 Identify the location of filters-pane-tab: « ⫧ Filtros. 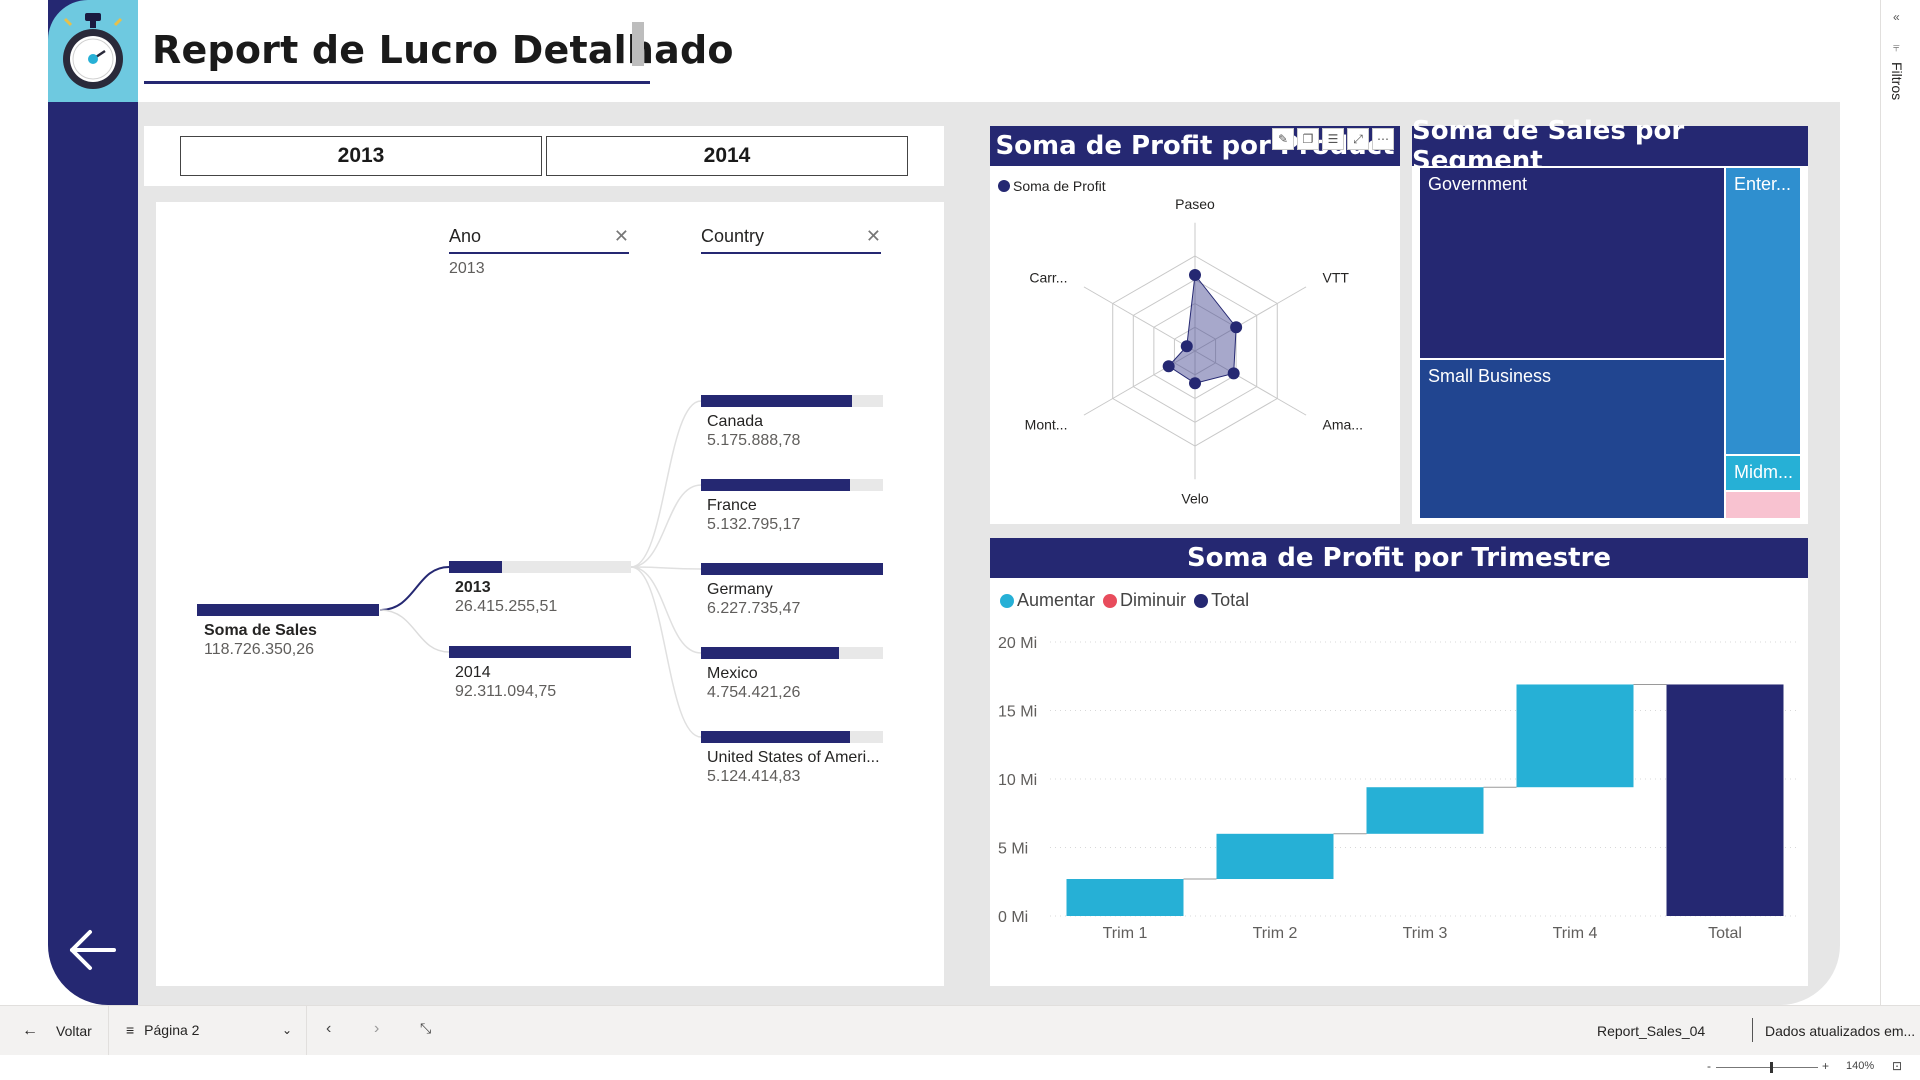
(1900, 502).